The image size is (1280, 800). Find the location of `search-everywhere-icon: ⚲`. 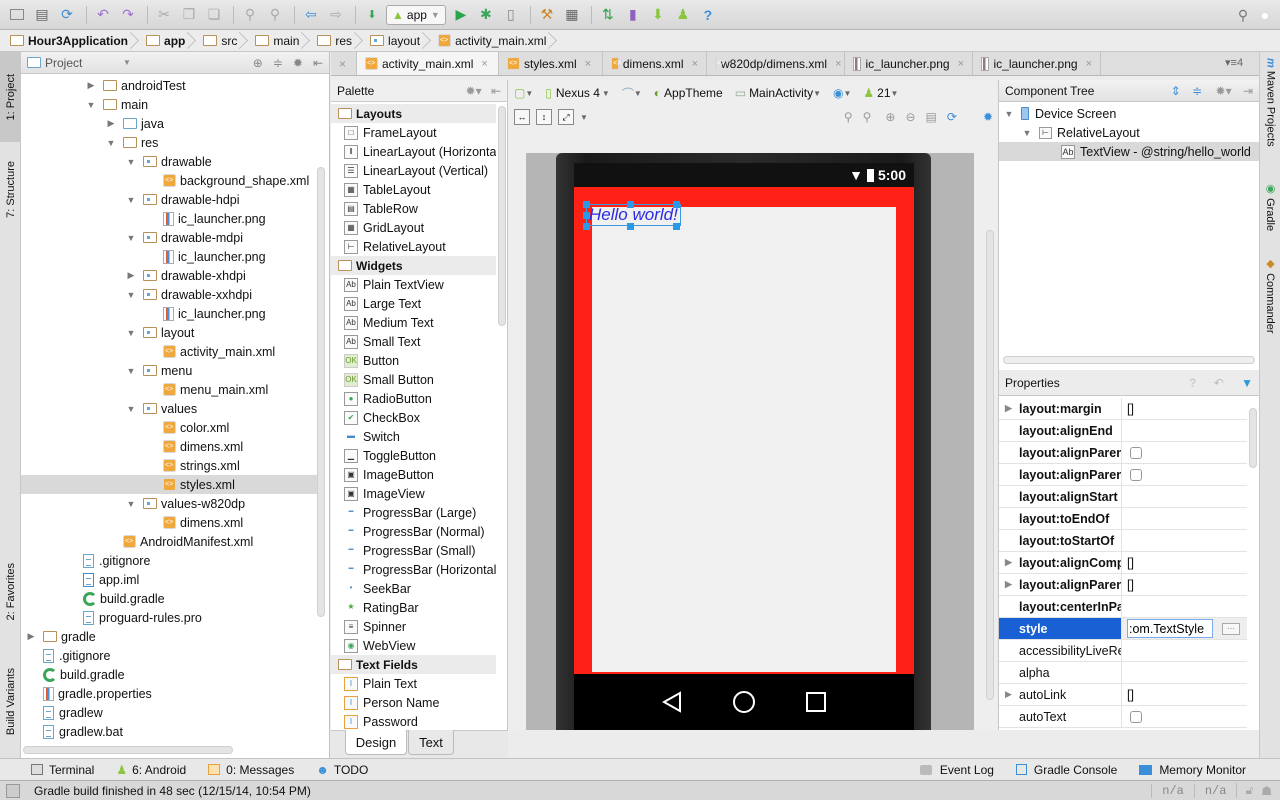

search-everywhere-icon: ⚲ is located at coordinates (1243, 15).